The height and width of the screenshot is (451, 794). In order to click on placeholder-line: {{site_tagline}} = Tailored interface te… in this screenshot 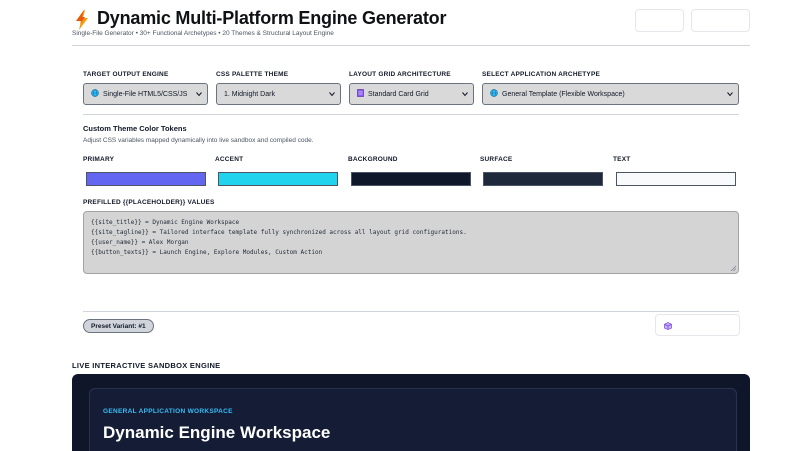, I will do `click(279, 232)`.